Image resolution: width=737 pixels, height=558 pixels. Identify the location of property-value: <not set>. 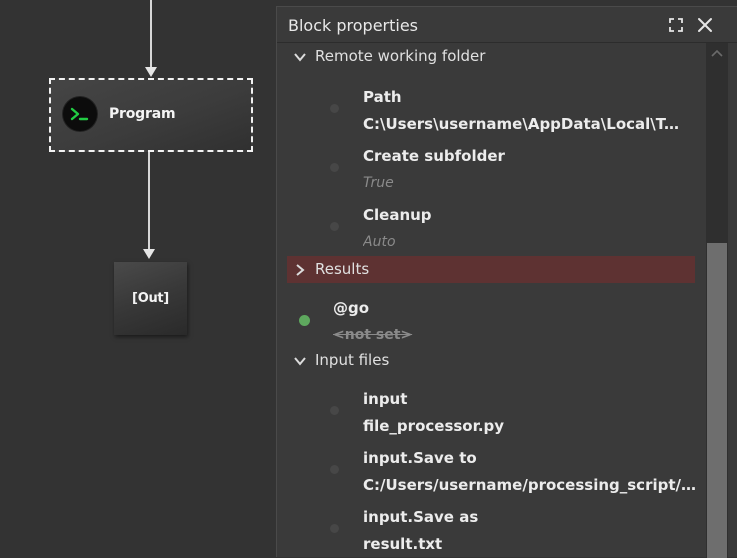
(503, 335).